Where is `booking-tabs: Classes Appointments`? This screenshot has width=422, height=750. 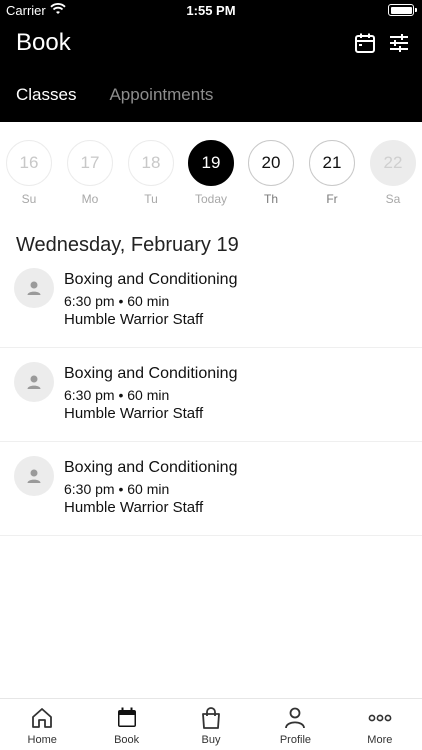
booking-tabs: Classes Appointments is located at coordinates (211, 97).